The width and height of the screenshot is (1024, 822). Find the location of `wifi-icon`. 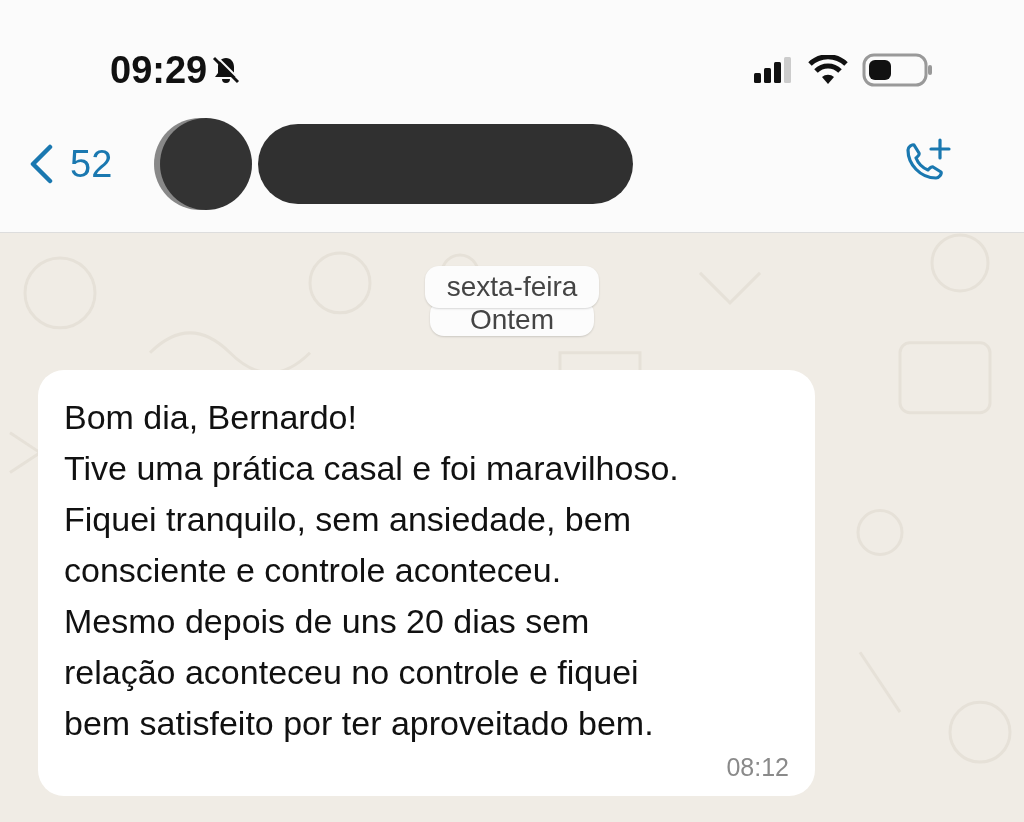

wifi-icon is located at coordinates (828, 70).